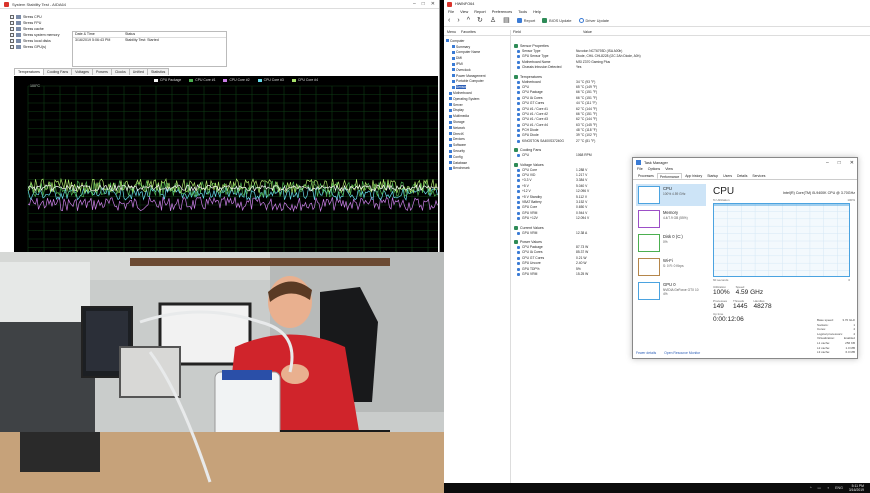 This screenshot has height=493, width=870. What do you see at coordinates (138, 71) in the screenshot?
I see `tab-unified: Unified` at bounding box center [138, 71].